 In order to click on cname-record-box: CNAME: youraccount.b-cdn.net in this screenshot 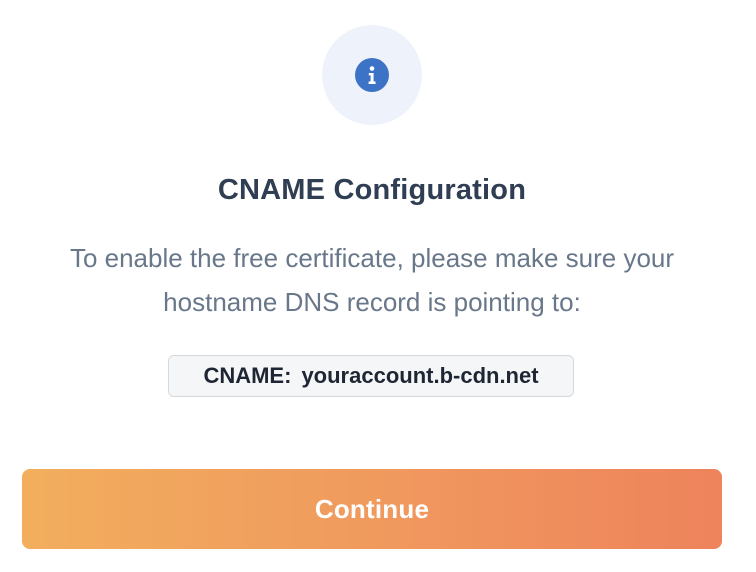, I will do `click(371, 376)`.